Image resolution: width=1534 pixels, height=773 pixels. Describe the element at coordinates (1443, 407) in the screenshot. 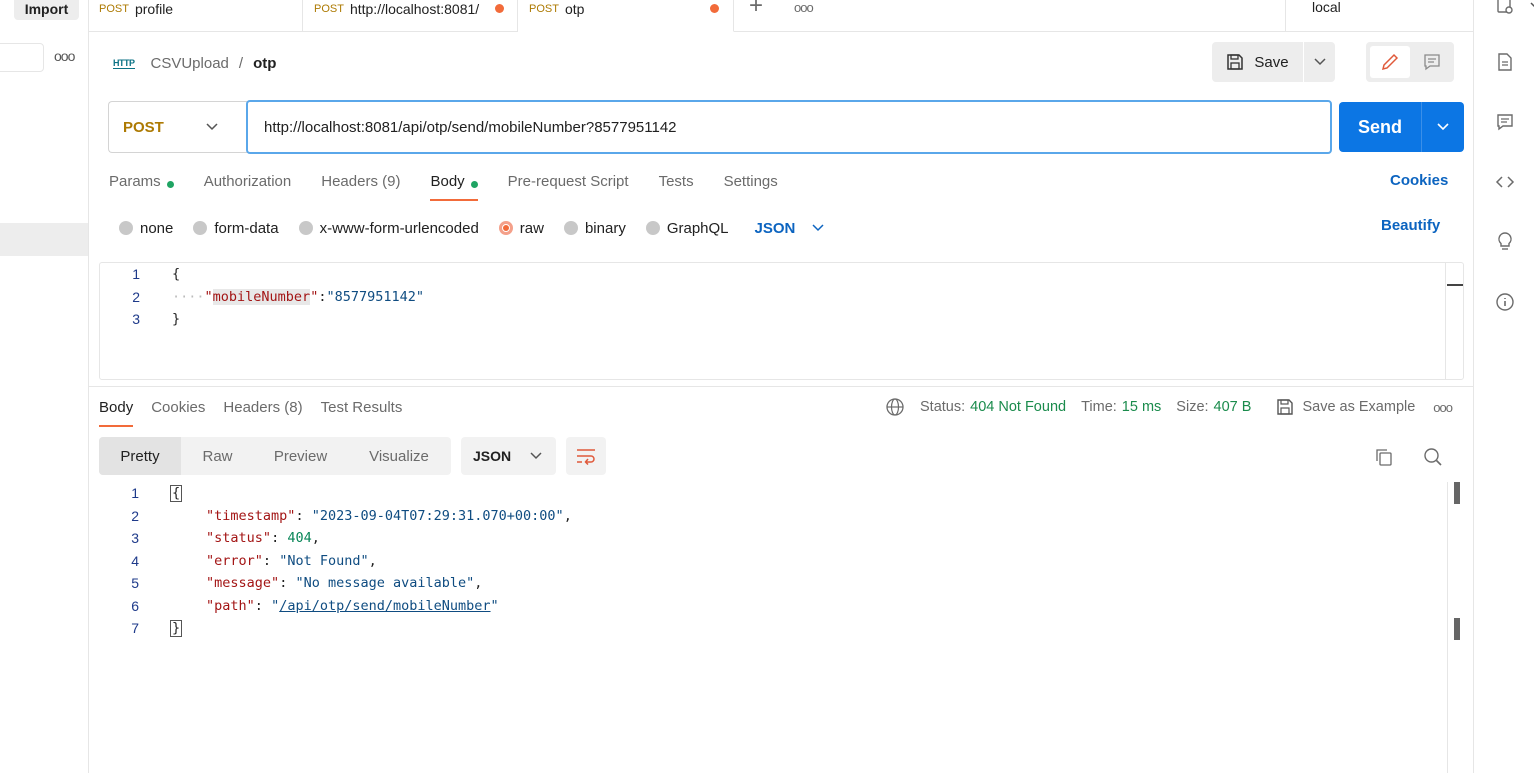

I see `response-more-button: ooo` at that location.